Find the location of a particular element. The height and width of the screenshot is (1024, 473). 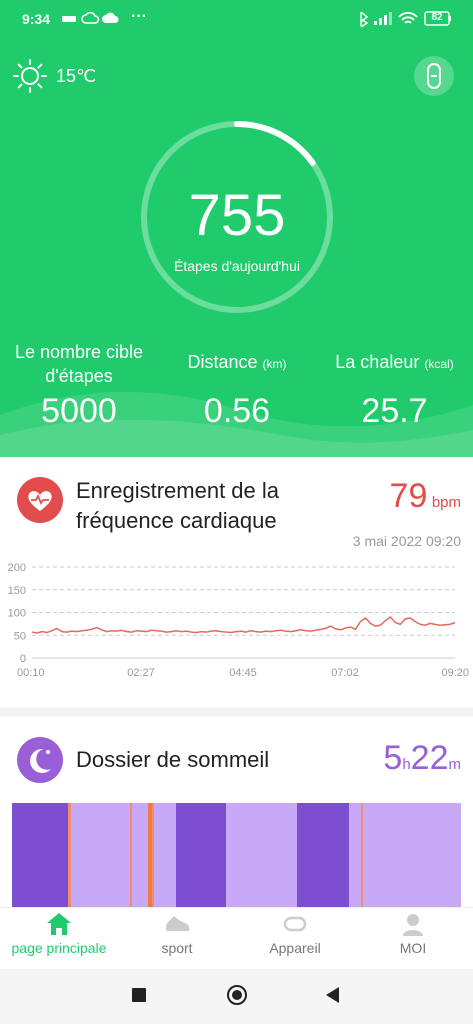

tab-device-label: Appareil is located at coordinates (295, 948).